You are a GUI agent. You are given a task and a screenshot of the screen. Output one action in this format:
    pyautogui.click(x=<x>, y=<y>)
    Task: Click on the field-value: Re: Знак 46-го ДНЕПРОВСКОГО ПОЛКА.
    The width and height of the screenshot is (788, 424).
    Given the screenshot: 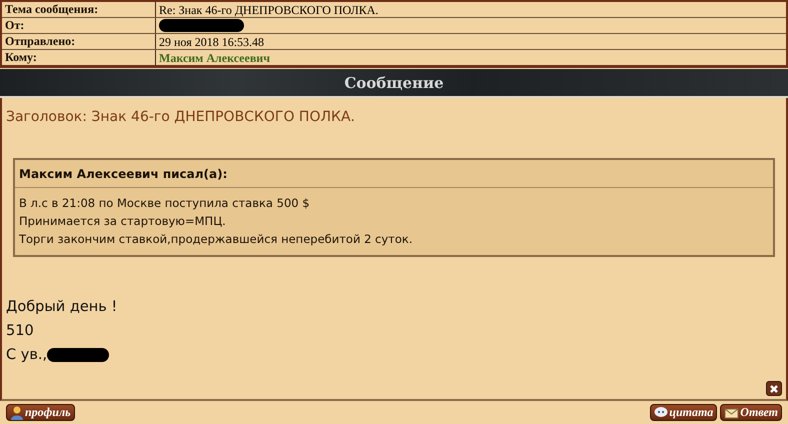 What is the action you would take?
    pyautogui.click(x=268, y=9)
    